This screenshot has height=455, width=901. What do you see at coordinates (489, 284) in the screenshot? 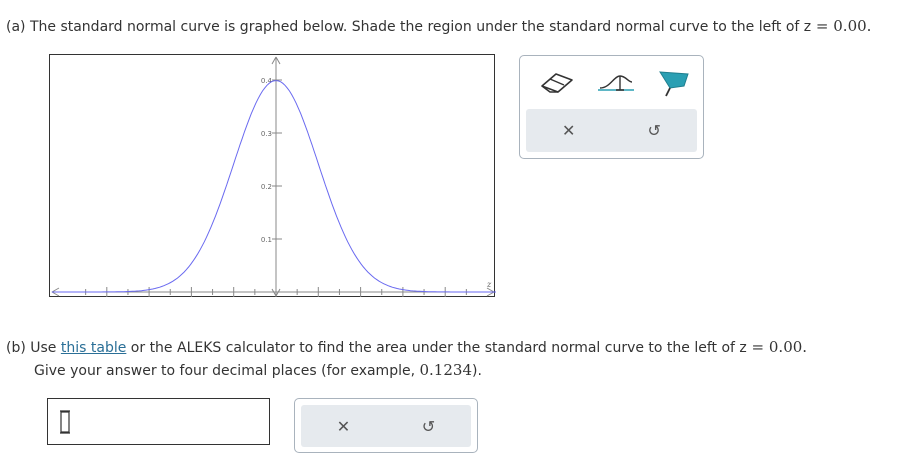
I see `x-axis-label: z` at bounding box center [489, 284].